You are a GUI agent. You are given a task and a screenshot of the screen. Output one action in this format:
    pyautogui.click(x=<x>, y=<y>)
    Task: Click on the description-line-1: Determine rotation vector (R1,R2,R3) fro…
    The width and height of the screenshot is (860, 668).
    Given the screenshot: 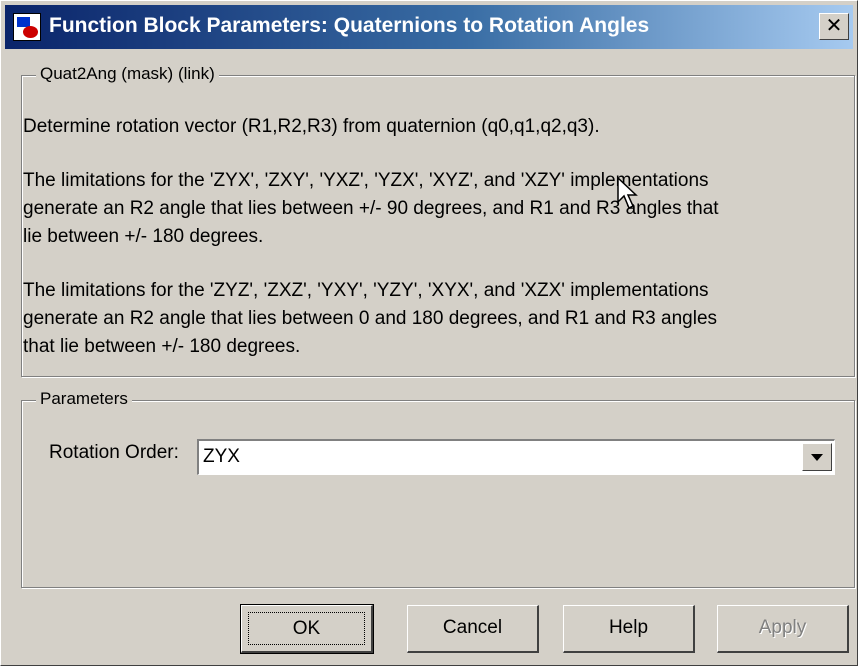 What is the action you would take?
    pyautogui.click(x=311, y=126)
    